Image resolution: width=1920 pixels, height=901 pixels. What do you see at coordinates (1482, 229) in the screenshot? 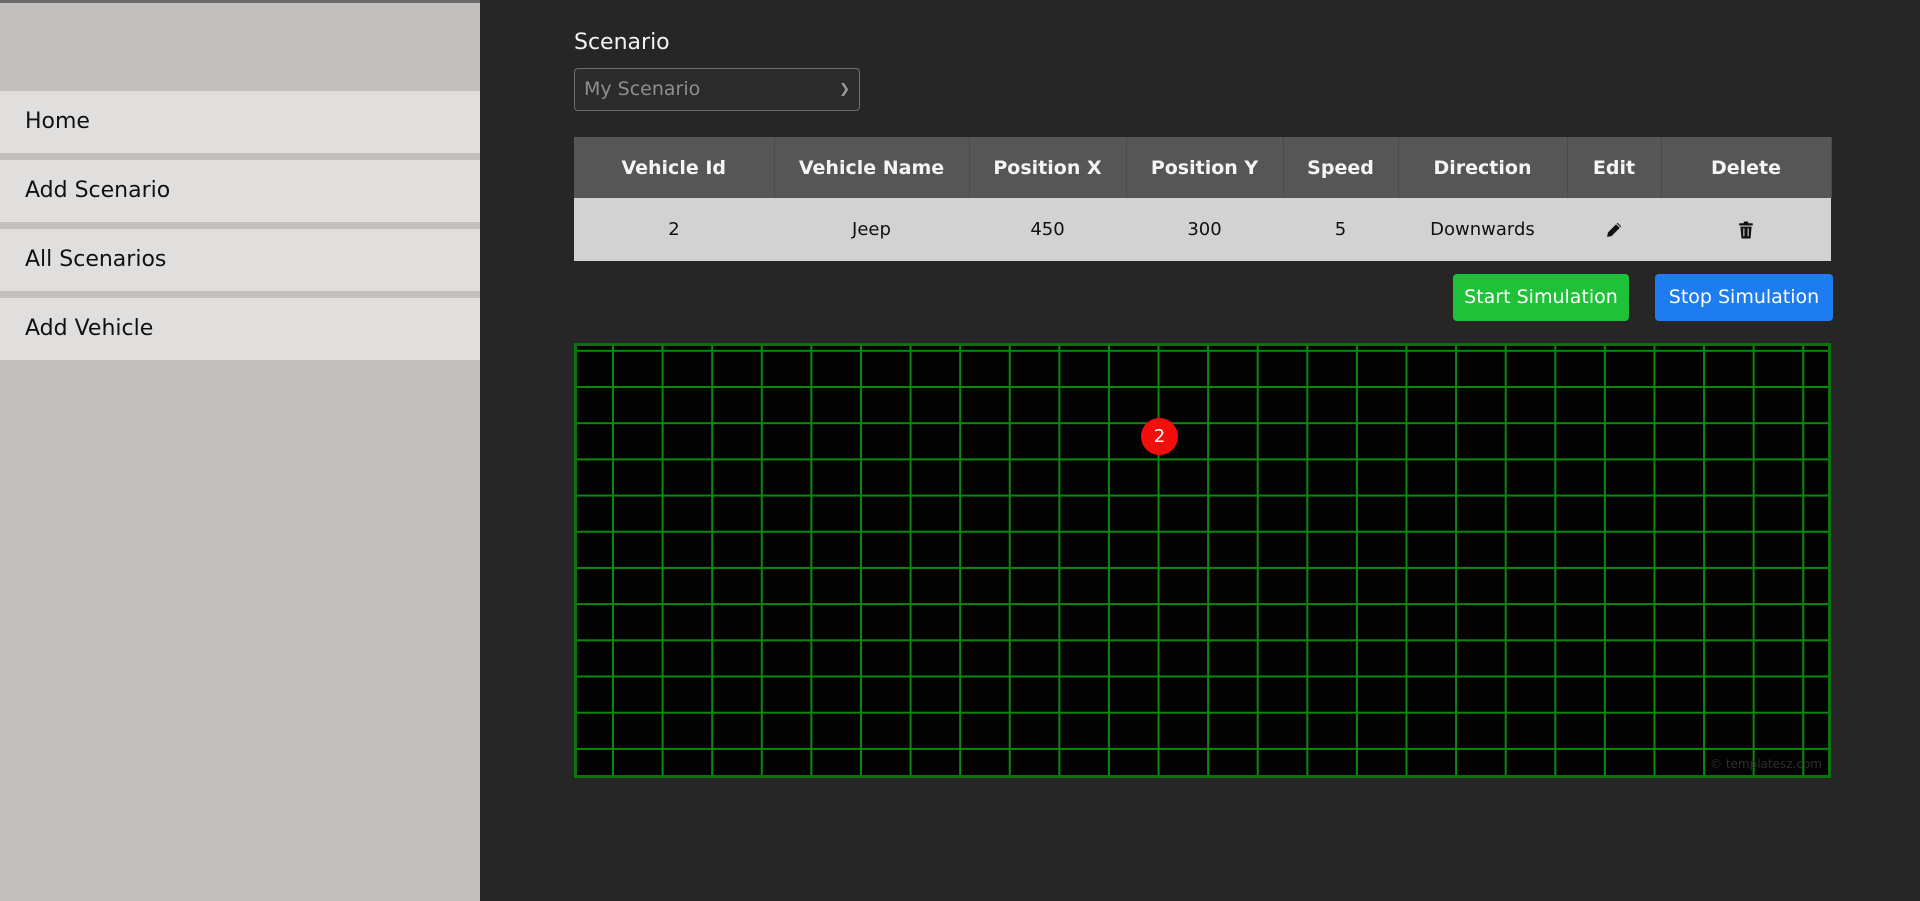
I see `cell-direction: Downwards` at bounding box center [1482, 229].